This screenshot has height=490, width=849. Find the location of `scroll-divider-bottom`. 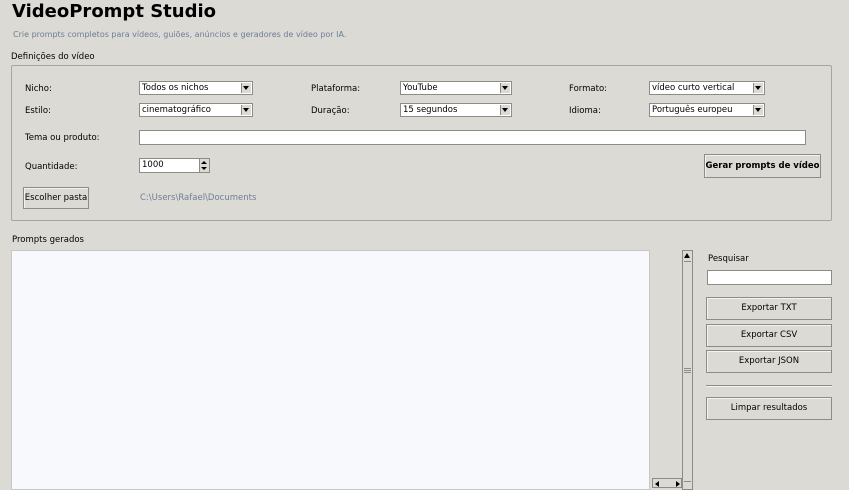

scroll-divider-bottom is located at coordinates (687, 481).